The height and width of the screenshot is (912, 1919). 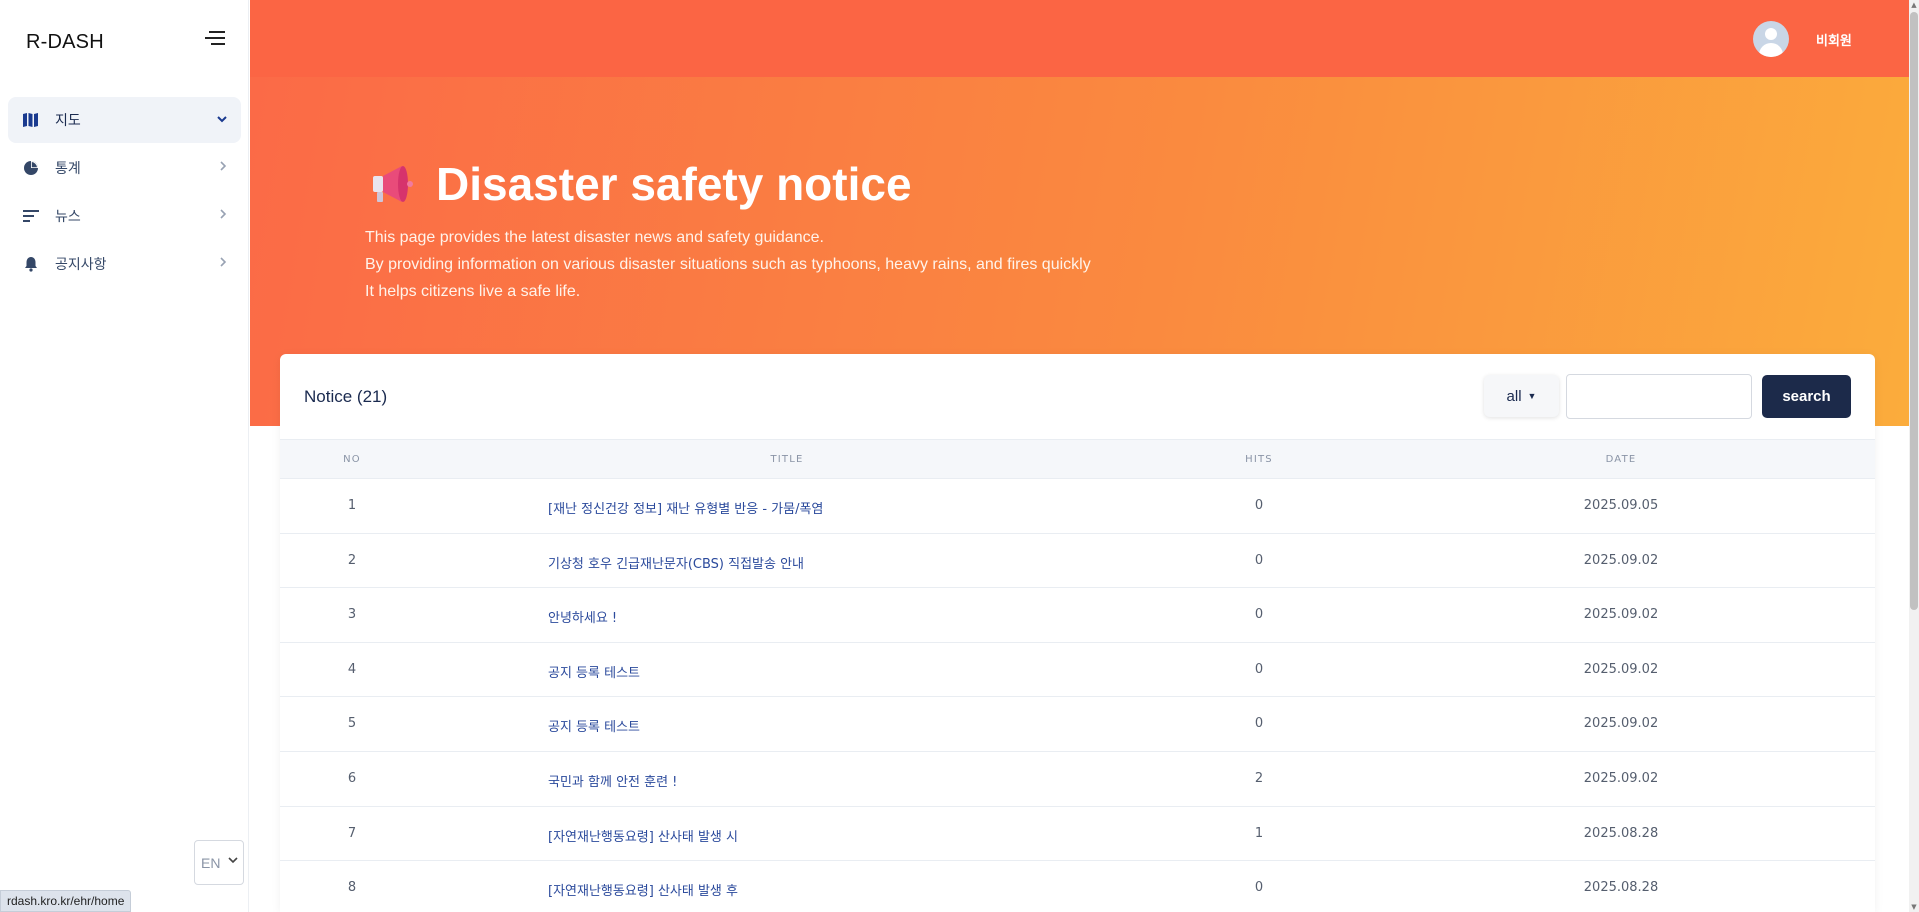 I want to click on hero-title-text: Disaster safety notice, so click(x=674, y=184).